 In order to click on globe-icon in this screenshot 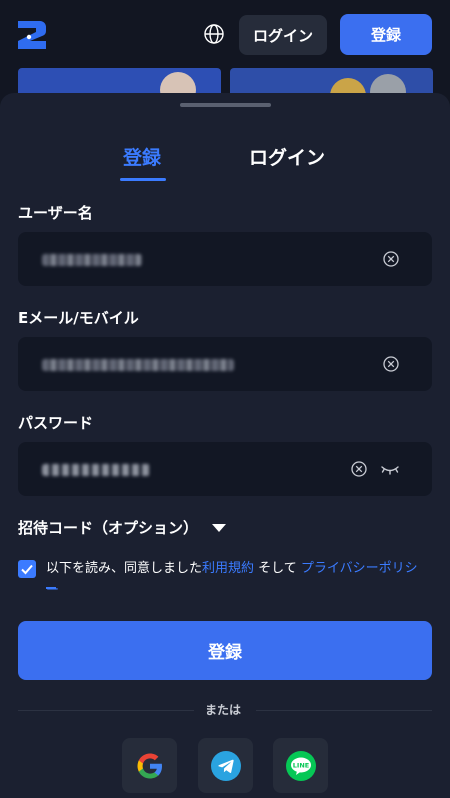, I will do `click(214, 34)`.